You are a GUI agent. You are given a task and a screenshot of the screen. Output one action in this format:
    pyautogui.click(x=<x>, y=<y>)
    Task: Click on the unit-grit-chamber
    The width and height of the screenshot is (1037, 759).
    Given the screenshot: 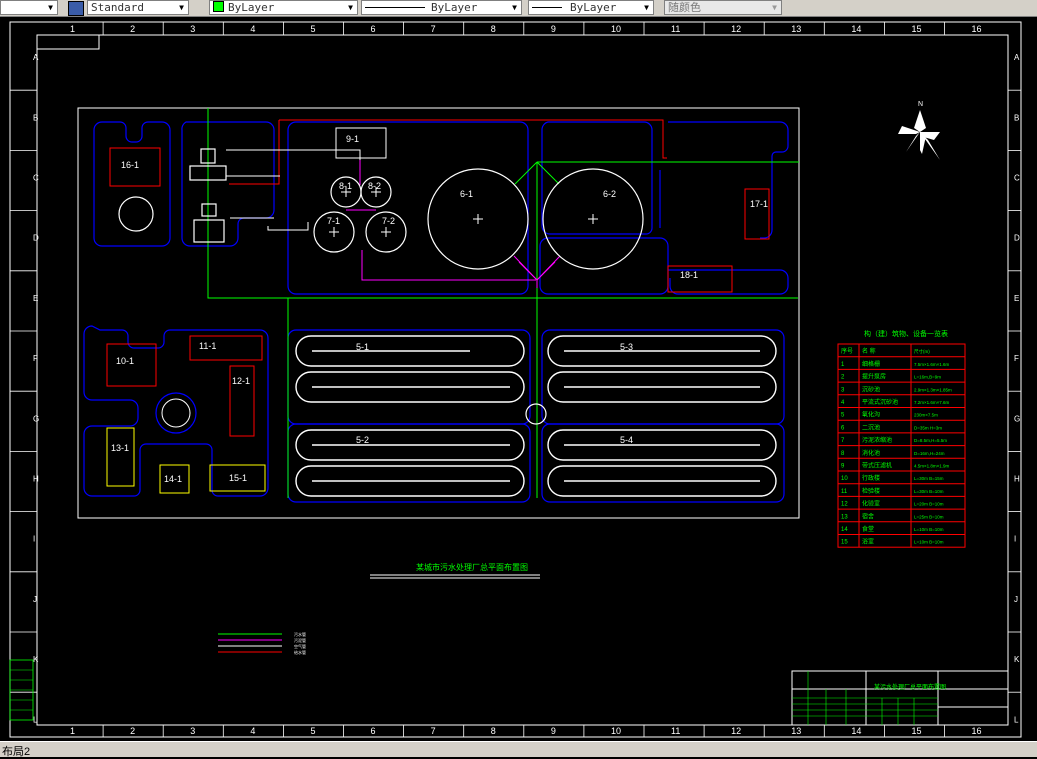 What is the action you would take?
    pyautogui.click(x=209, y=231)
    